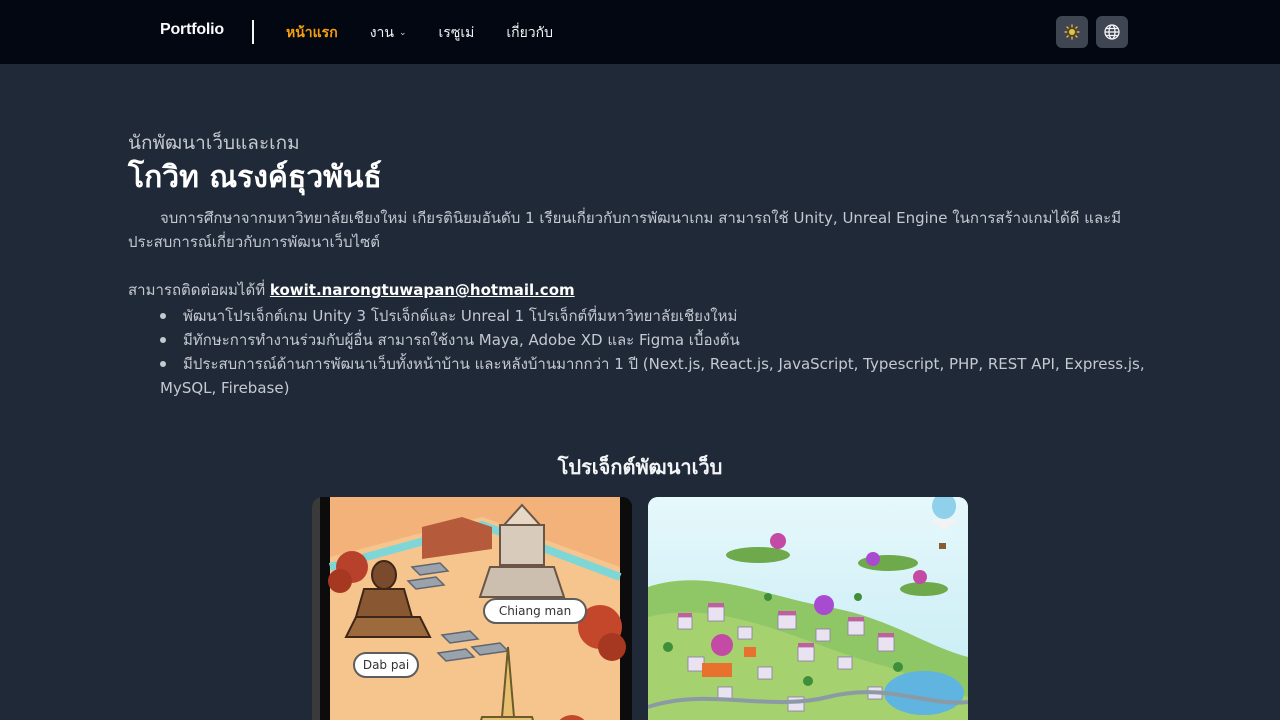  I want to click on brand-logo: Portfolio, so click(192, 30).